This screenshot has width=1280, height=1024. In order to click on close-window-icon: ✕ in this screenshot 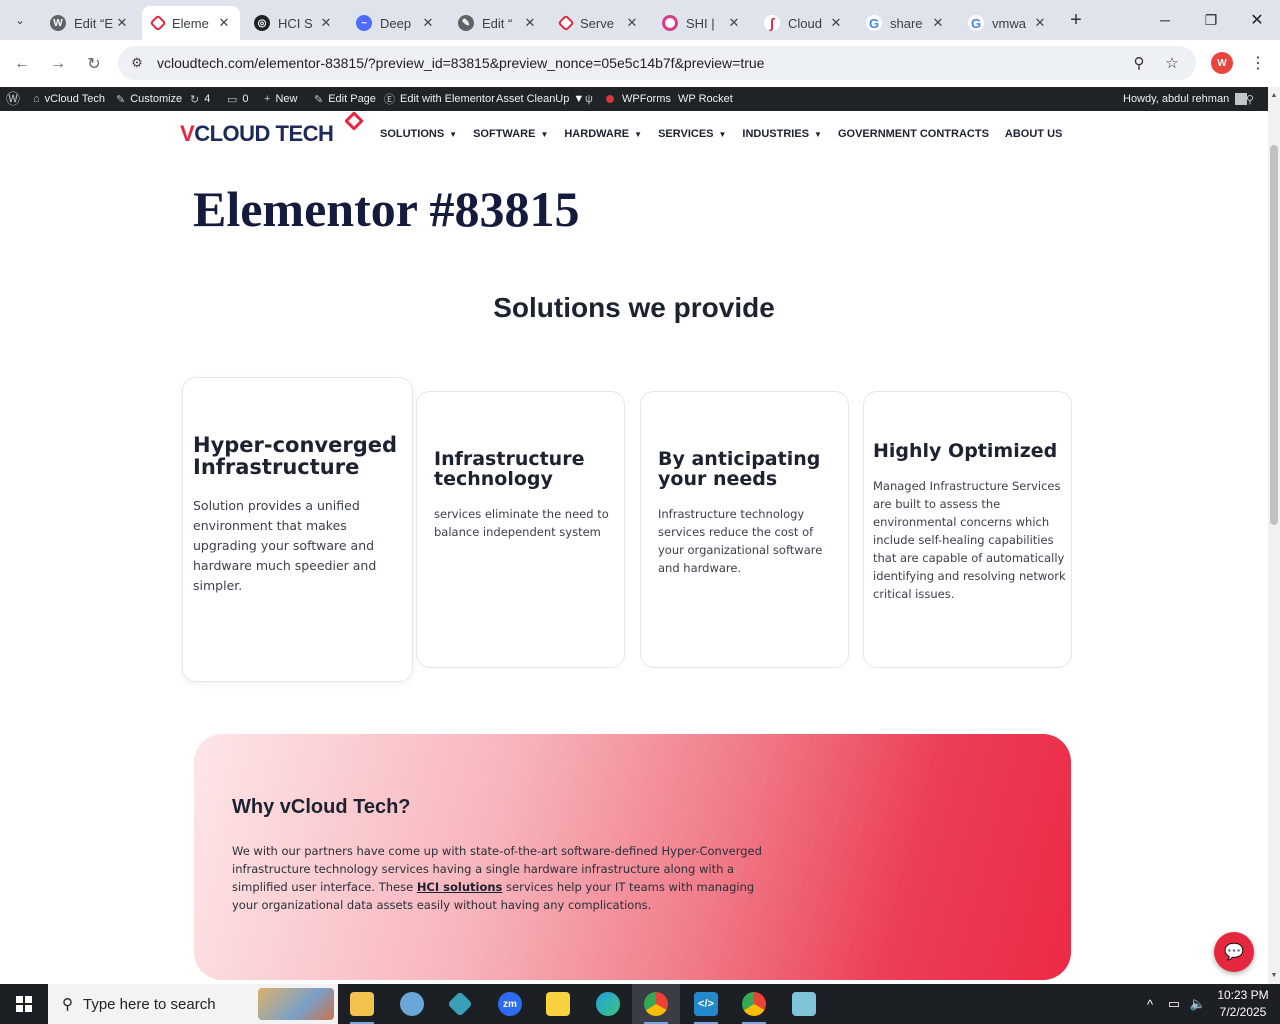, I will do `click(1257, 20)`.